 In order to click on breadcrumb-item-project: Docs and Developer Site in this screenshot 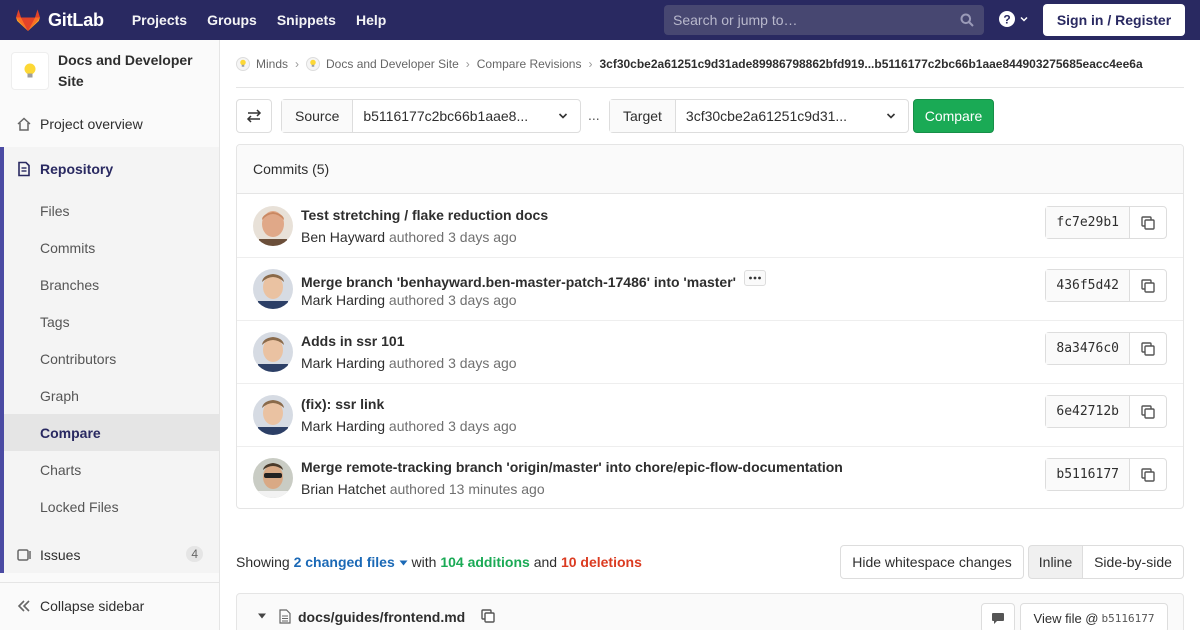, I will do `click(382, 63)`.